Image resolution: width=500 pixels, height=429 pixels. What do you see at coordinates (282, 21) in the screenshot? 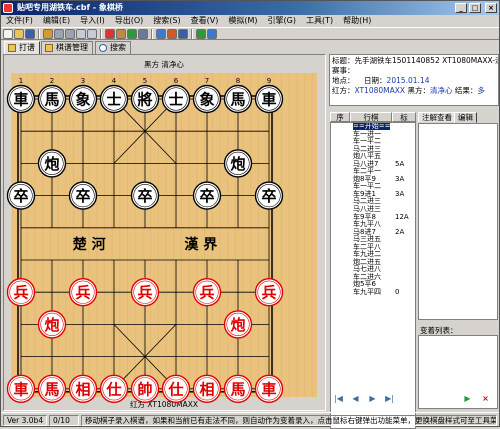
I see `menu-engine: 引擎(G)` at bounding box center [282, 21].